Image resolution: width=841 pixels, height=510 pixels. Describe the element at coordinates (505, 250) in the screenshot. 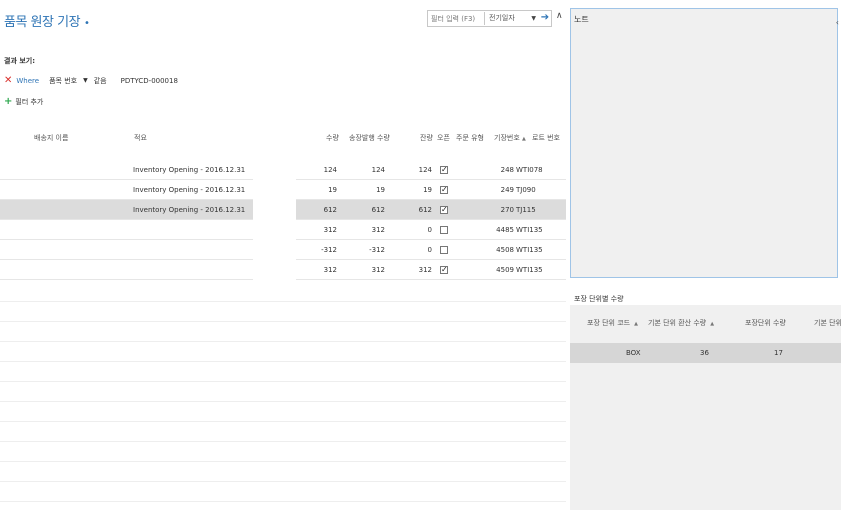

I see `entry-no-cell: 4508` at that location.